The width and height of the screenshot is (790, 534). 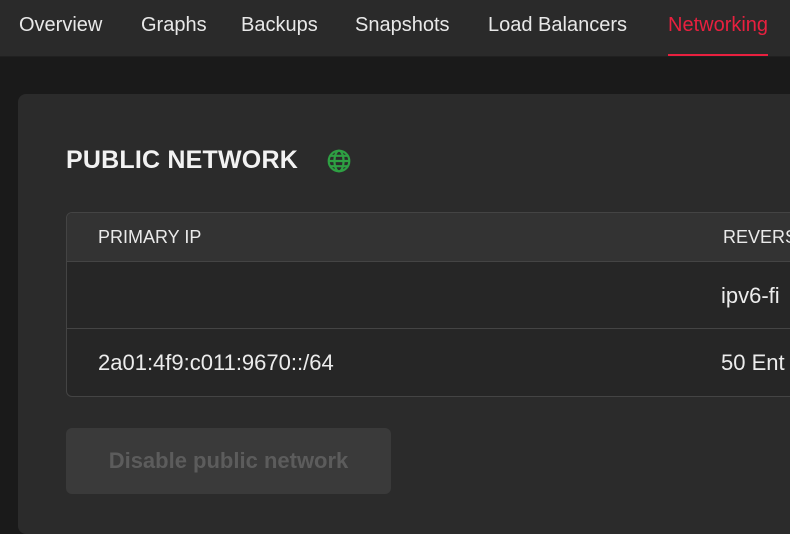 What do you see at coordinates (216, 362) in the screenshot?
I see `cell-primary-ip: 2a01:4f9:c011:9670::/64` at bounding box center [216, 362].